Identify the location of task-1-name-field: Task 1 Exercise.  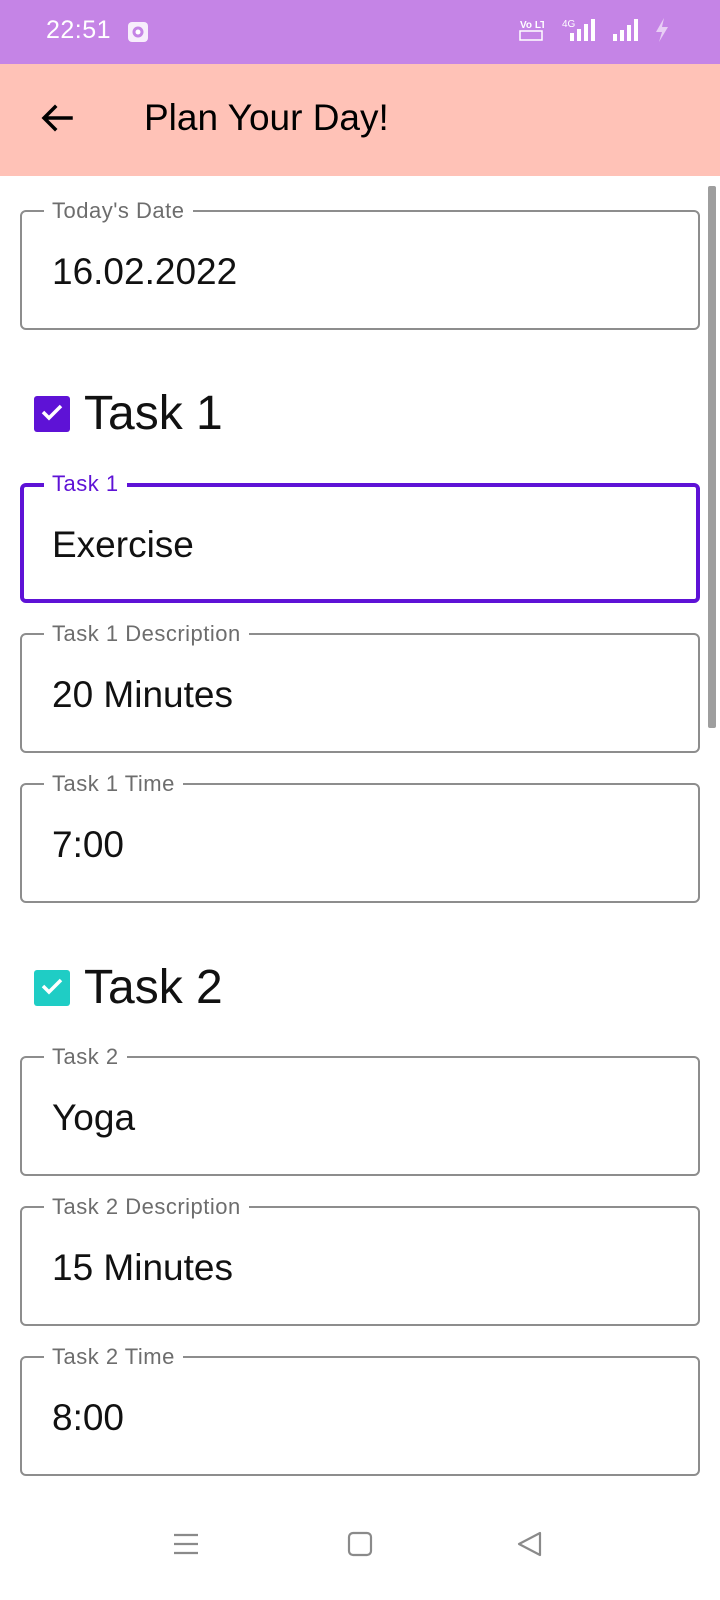
(360, 537).